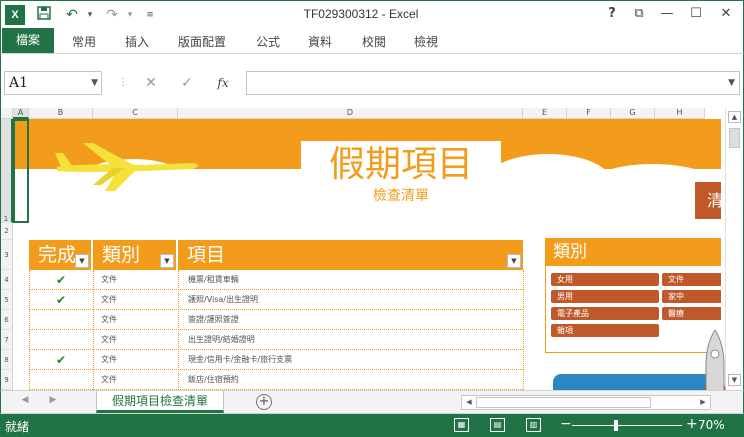 The height and width of the screenshot is (437, 744). Describe the element at coordinates (734, 138) in the screenshot. I see `vertical-scroll-thumb` at that location.